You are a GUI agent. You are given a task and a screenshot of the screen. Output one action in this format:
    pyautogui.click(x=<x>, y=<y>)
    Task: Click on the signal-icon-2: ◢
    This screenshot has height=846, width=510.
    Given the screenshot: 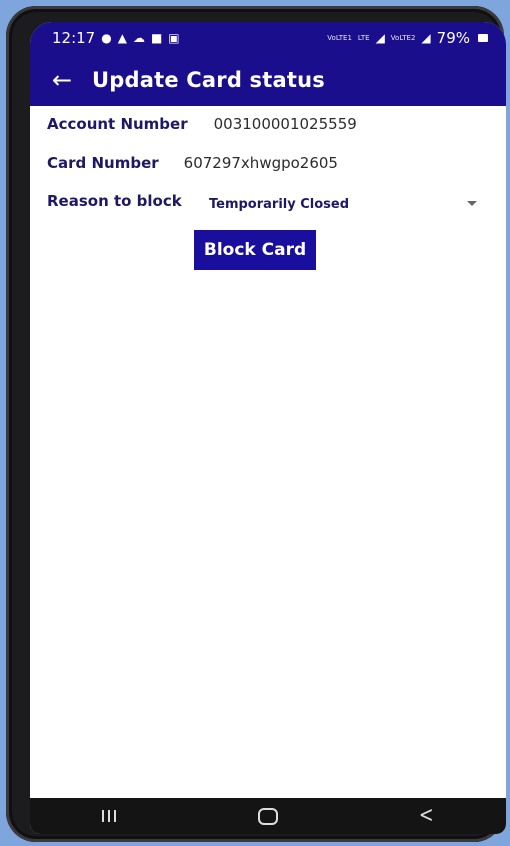 What is the action you would take?
    pyautogui.click(x=426, y=38)
    